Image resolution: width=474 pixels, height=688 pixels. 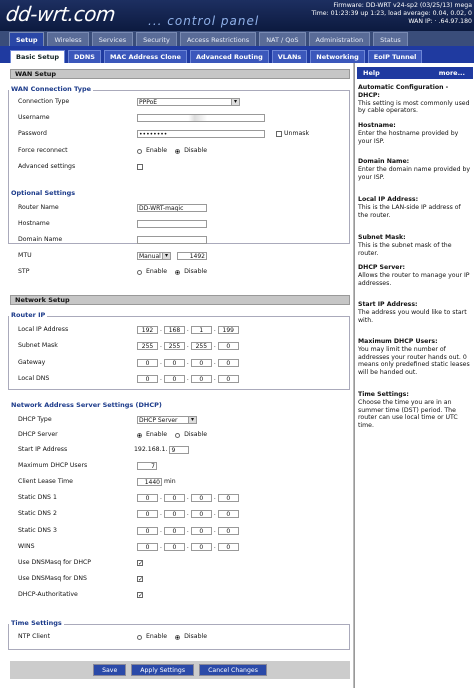 I want to click on tab-nat-qos: NAT / QoS, so click(x=282, y=39).